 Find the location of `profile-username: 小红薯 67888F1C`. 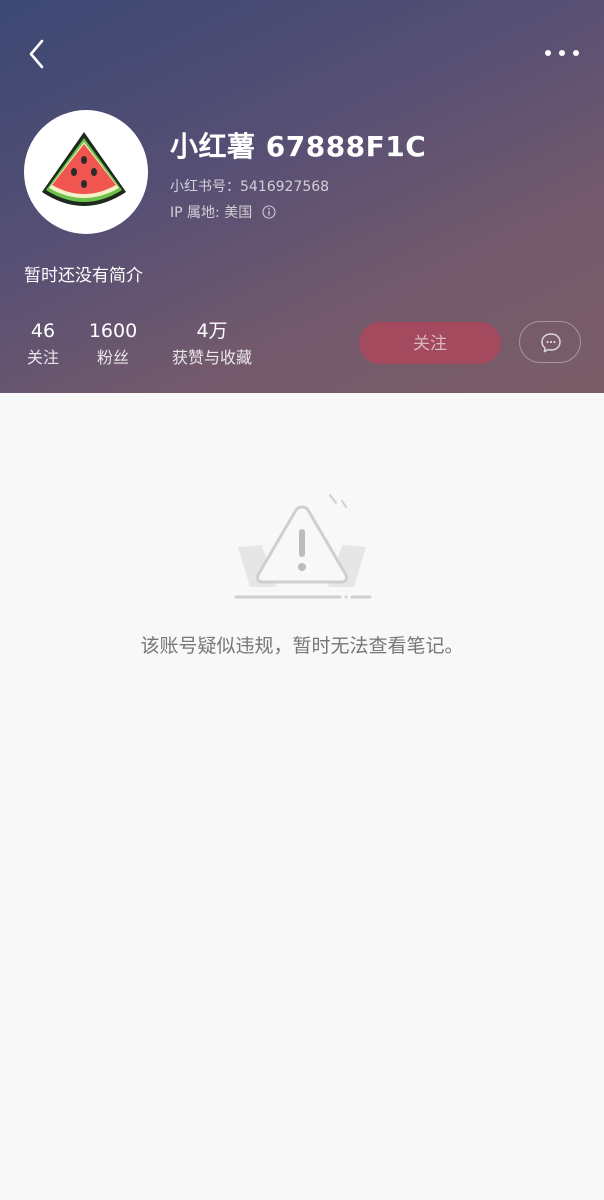

profile-username: 小红薯 67888F1C is located at coordinates (298, 146).